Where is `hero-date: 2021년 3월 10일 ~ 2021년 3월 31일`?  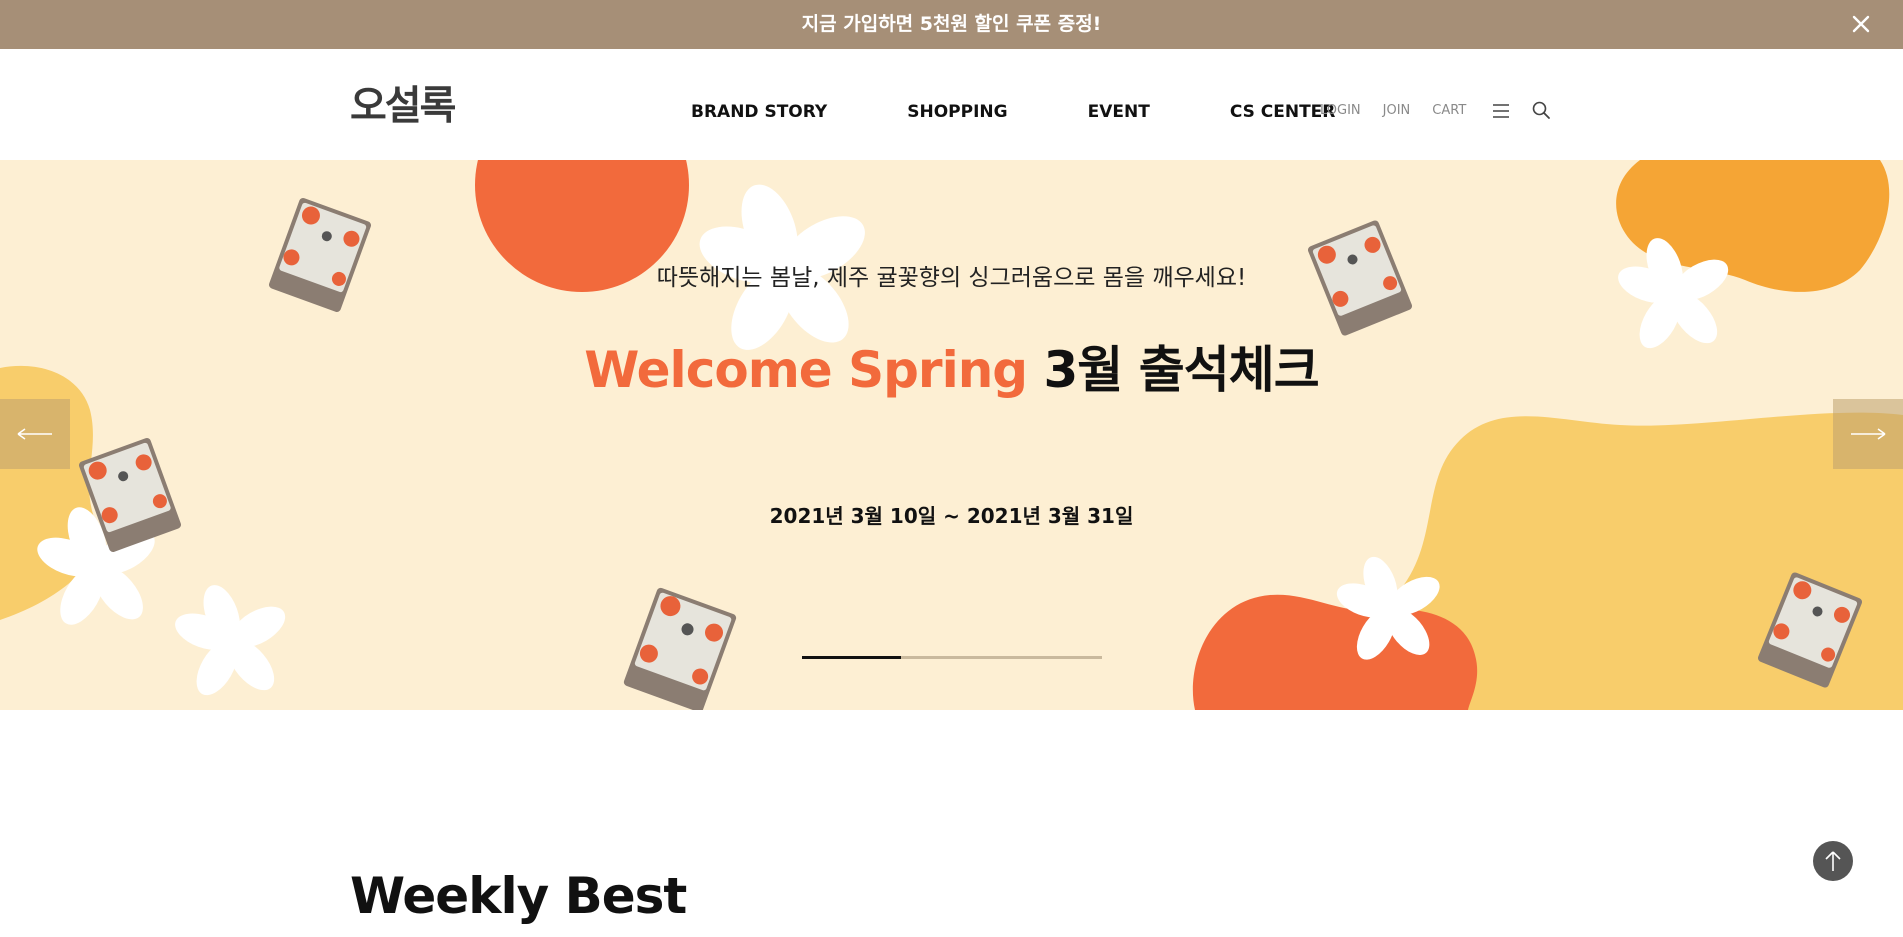 hero-date: 2021년 3월 10일 ~ 2021년 3월 31일 is located at coordinates (951, 516).